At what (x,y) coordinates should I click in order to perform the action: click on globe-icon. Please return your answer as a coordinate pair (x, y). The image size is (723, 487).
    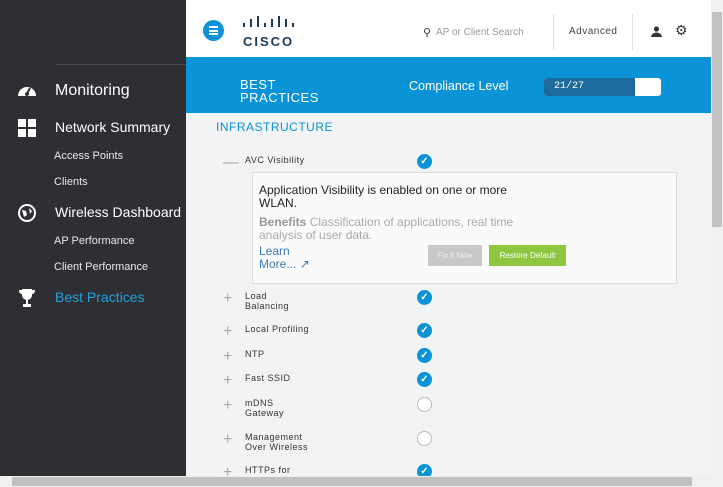
    Looking at the image, I should click on (27, 213).